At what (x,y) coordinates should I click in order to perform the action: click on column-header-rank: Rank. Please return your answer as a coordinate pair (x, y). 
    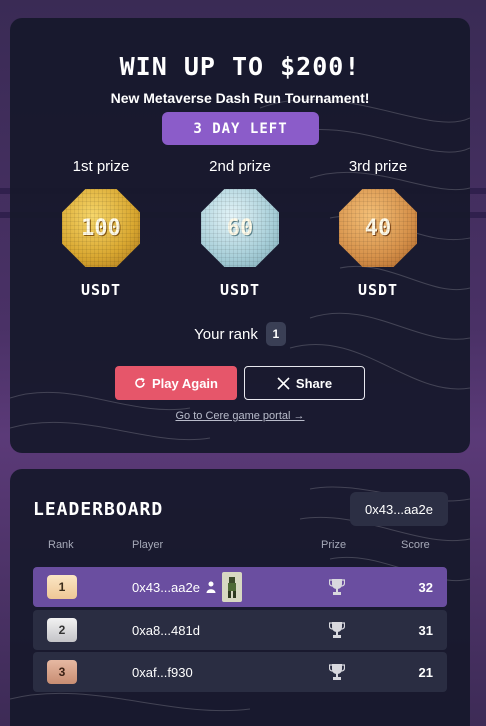
    Looking at the image, I should click on (61, 545).